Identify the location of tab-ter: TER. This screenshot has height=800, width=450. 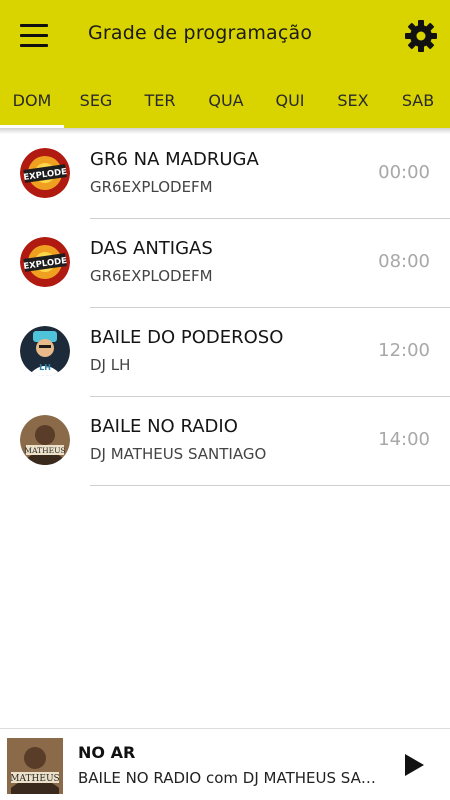
(160, 102).